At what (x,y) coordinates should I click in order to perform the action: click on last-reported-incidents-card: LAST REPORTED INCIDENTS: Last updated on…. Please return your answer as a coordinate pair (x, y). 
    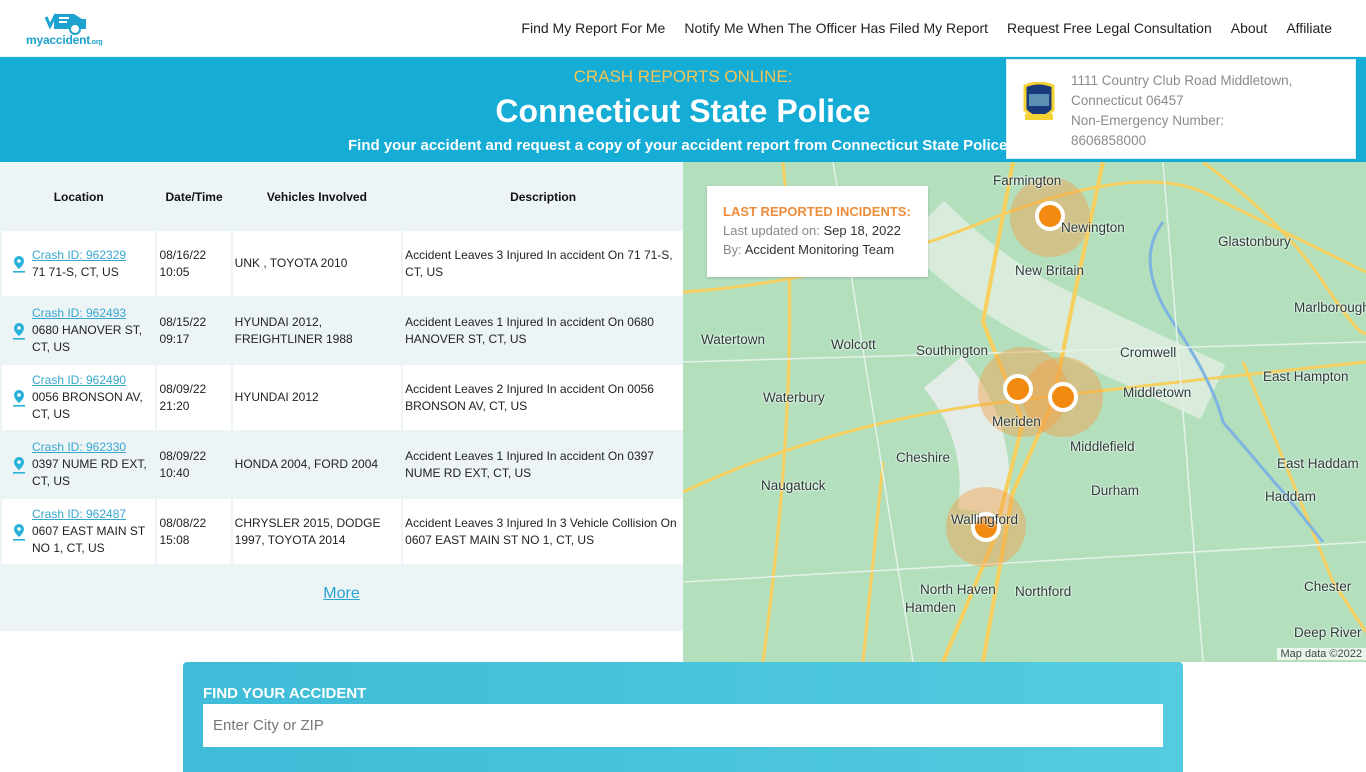
    Looking at the image, I should click on (817, 231).